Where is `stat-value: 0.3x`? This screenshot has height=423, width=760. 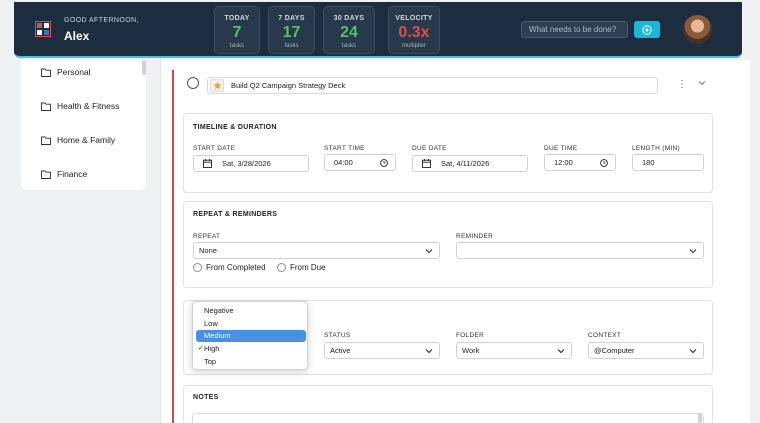 stat-value: 0.3x is located at coordinates (414, 32).